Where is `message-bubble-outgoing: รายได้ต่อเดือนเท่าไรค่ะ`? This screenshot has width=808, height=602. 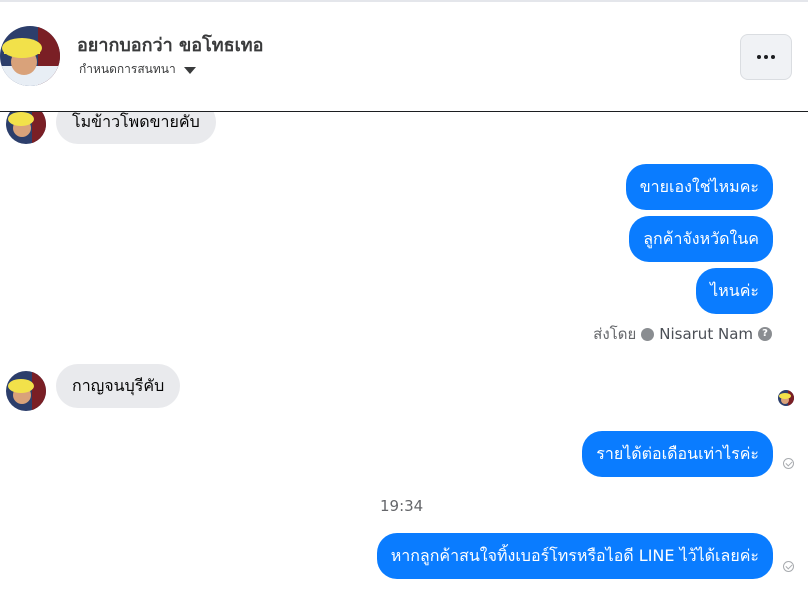 message-bubble-outgoing: รายได้ต่อเดือนเท่าไรค่ะ is located at coordinates (677, 454).